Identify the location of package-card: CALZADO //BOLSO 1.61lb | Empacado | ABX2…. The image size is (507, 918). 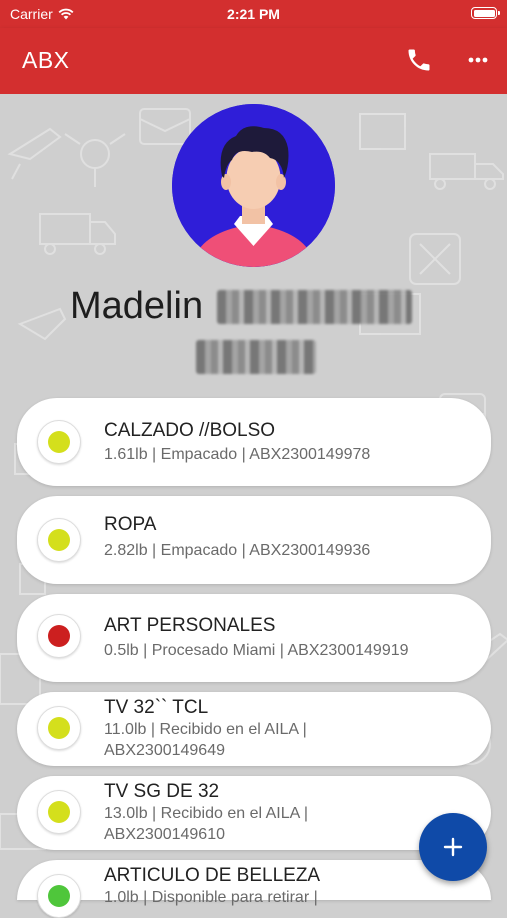
(254, 442).